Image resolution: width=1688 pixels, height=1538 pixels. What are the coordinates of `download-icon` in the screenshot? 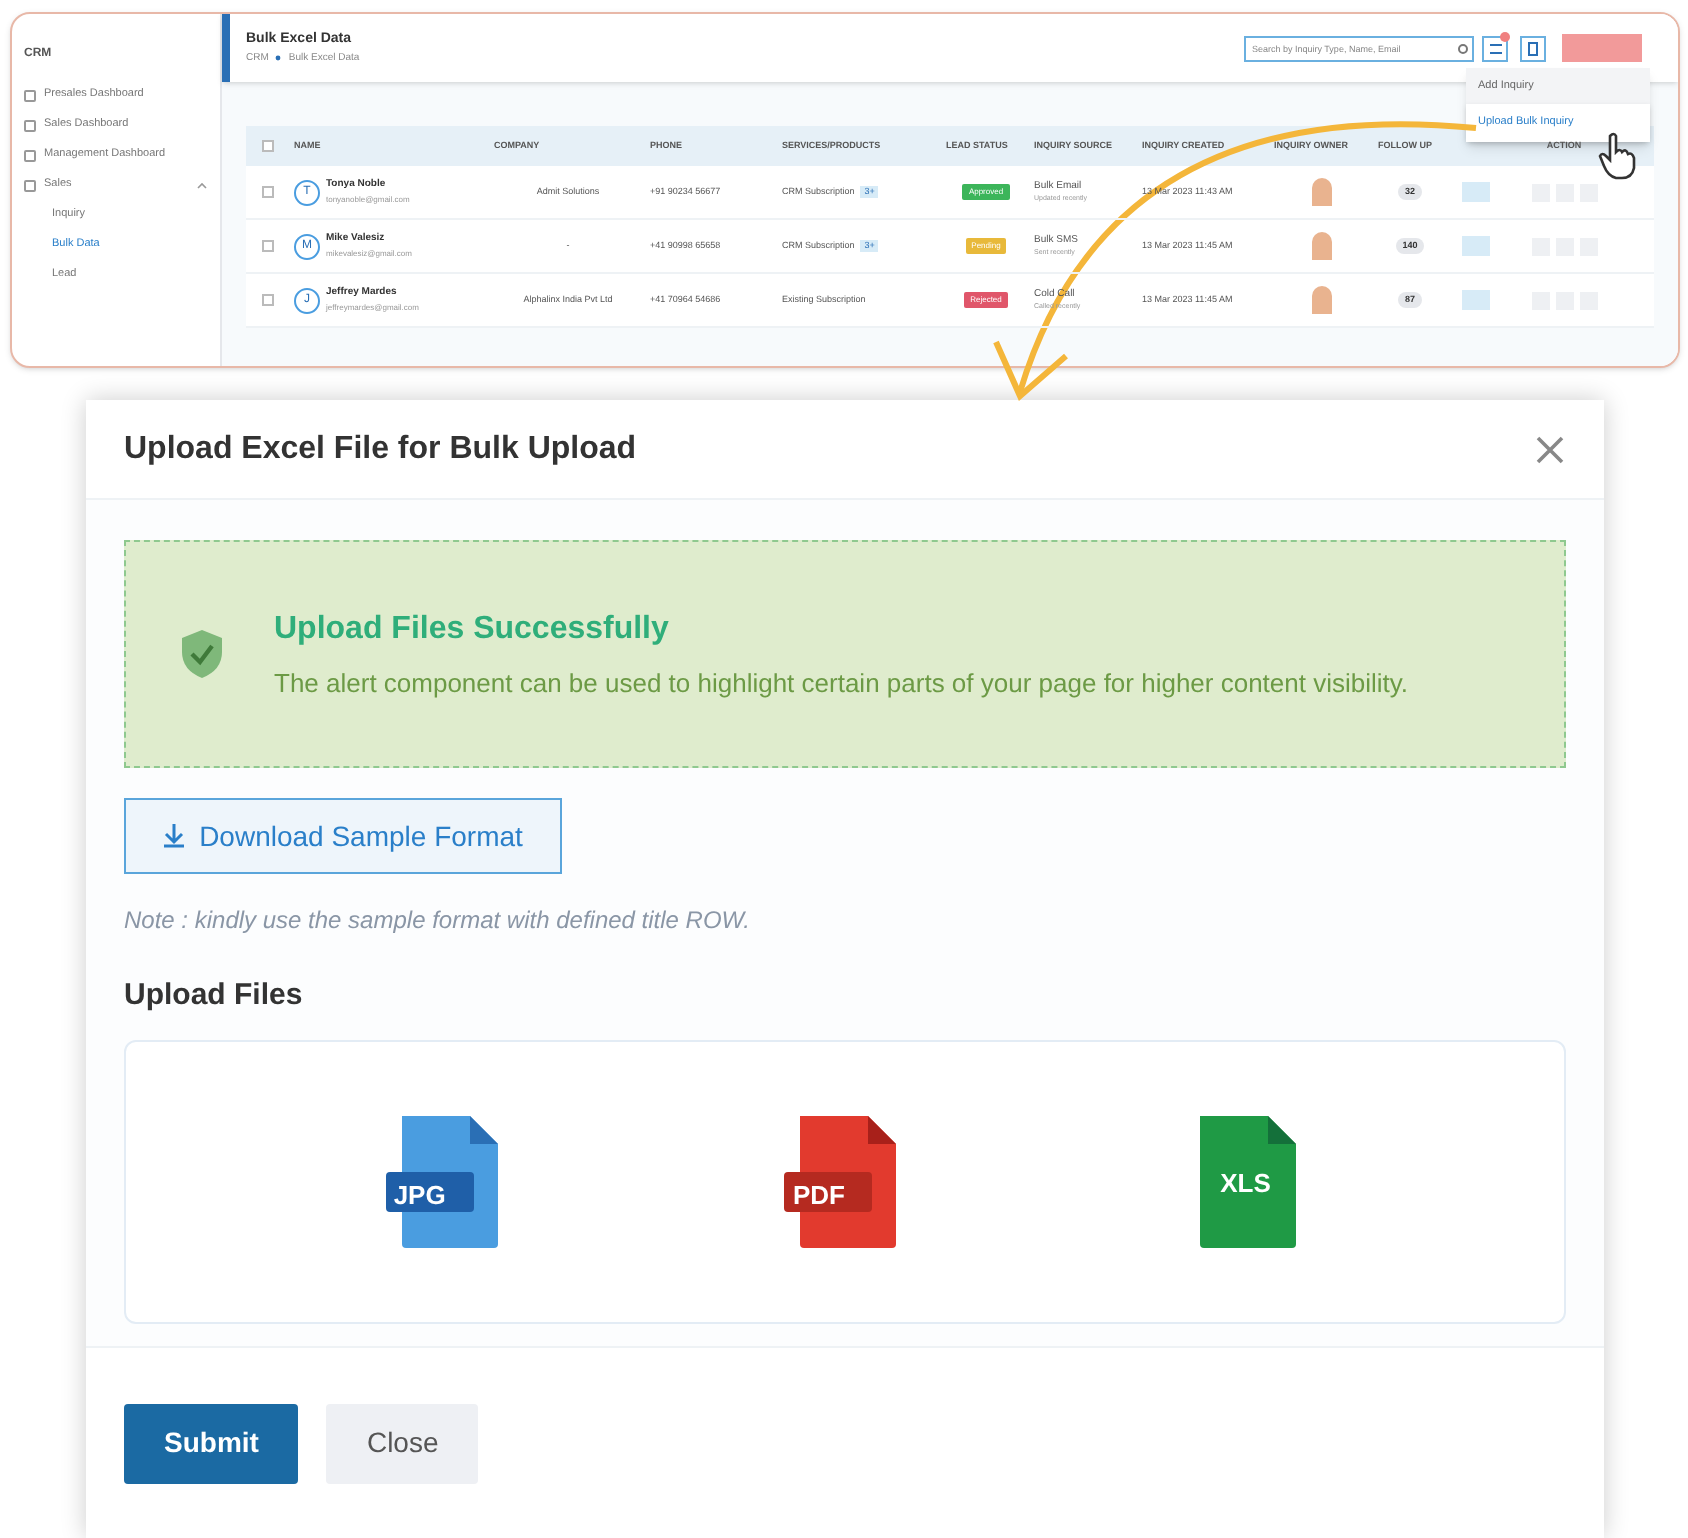 It's located at (173, 836).